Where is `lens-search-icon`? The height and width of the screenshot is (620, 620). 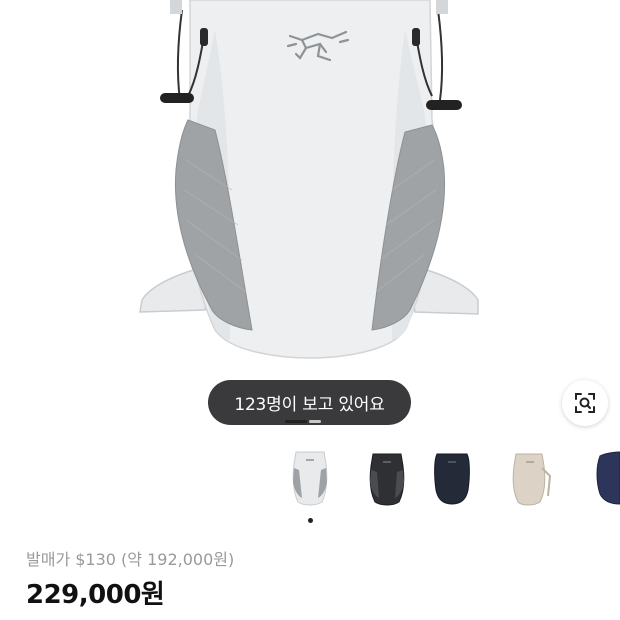
lens-search-icon is located at coordinates (585, 403).